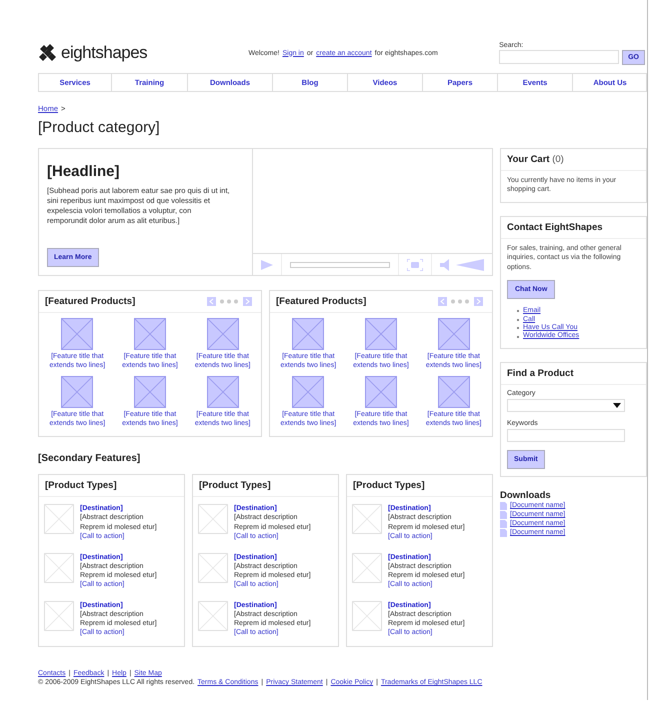  What do you see at coordinates (267, 265) in the screenshot?
I see `play-icon` at bounding box center [267, 265].